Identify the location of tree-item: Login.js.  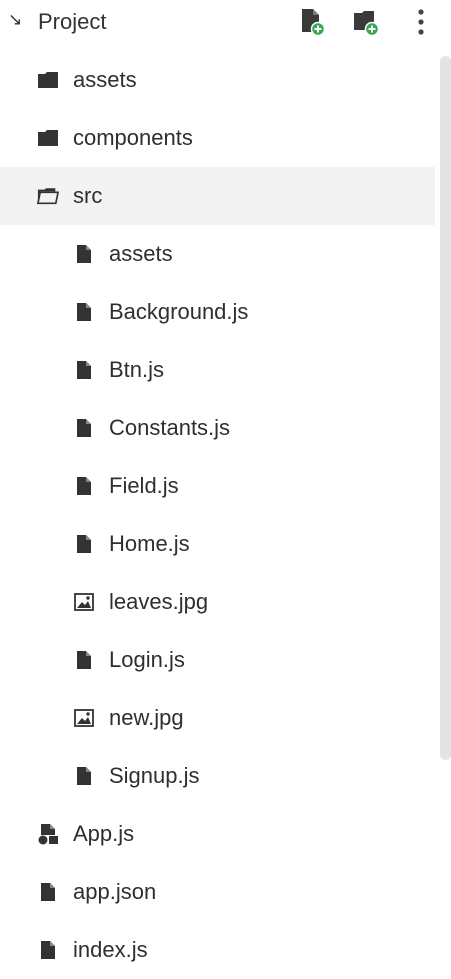
(217, 660).